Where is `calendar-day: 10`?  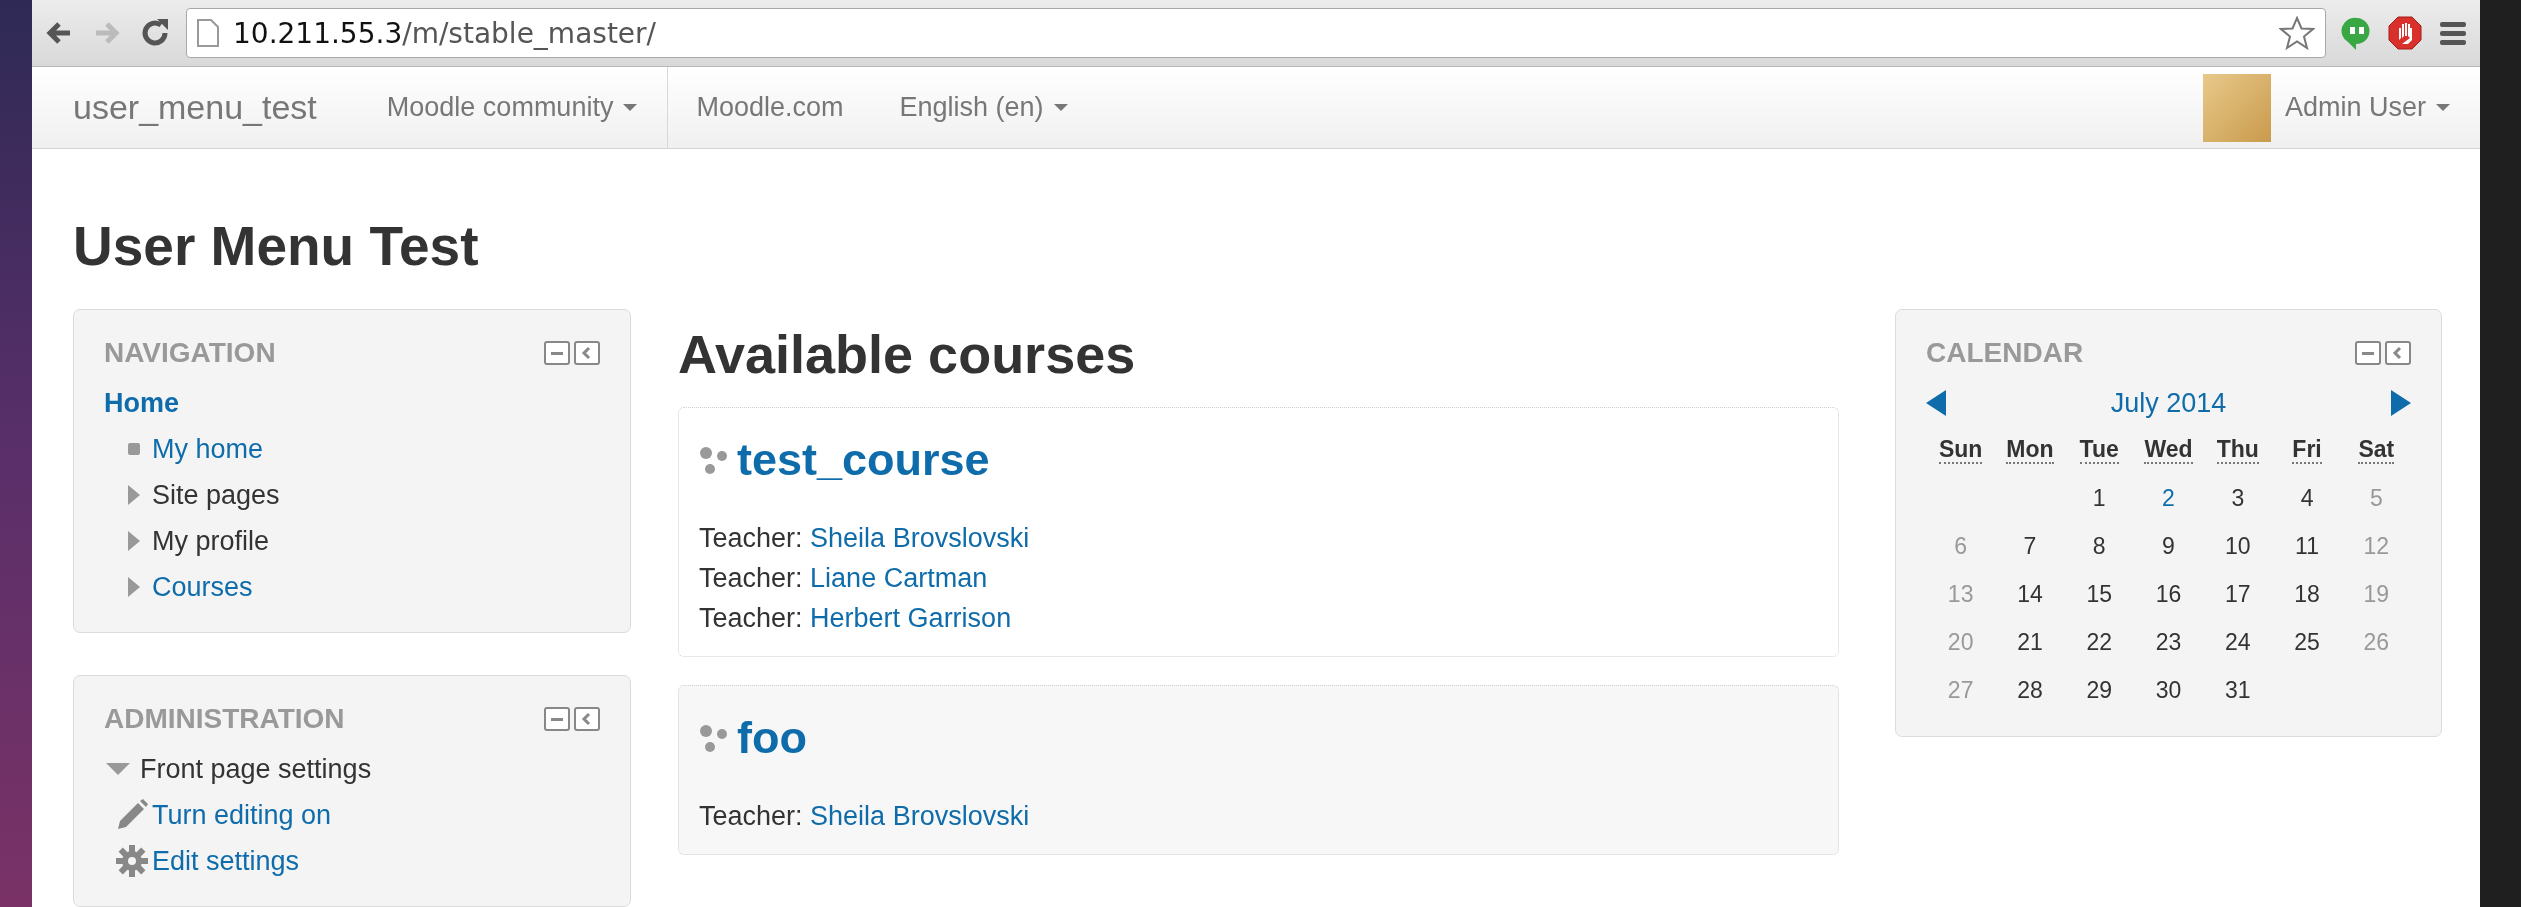 calendar-day: 10 is located at coordinates (2238, 546).